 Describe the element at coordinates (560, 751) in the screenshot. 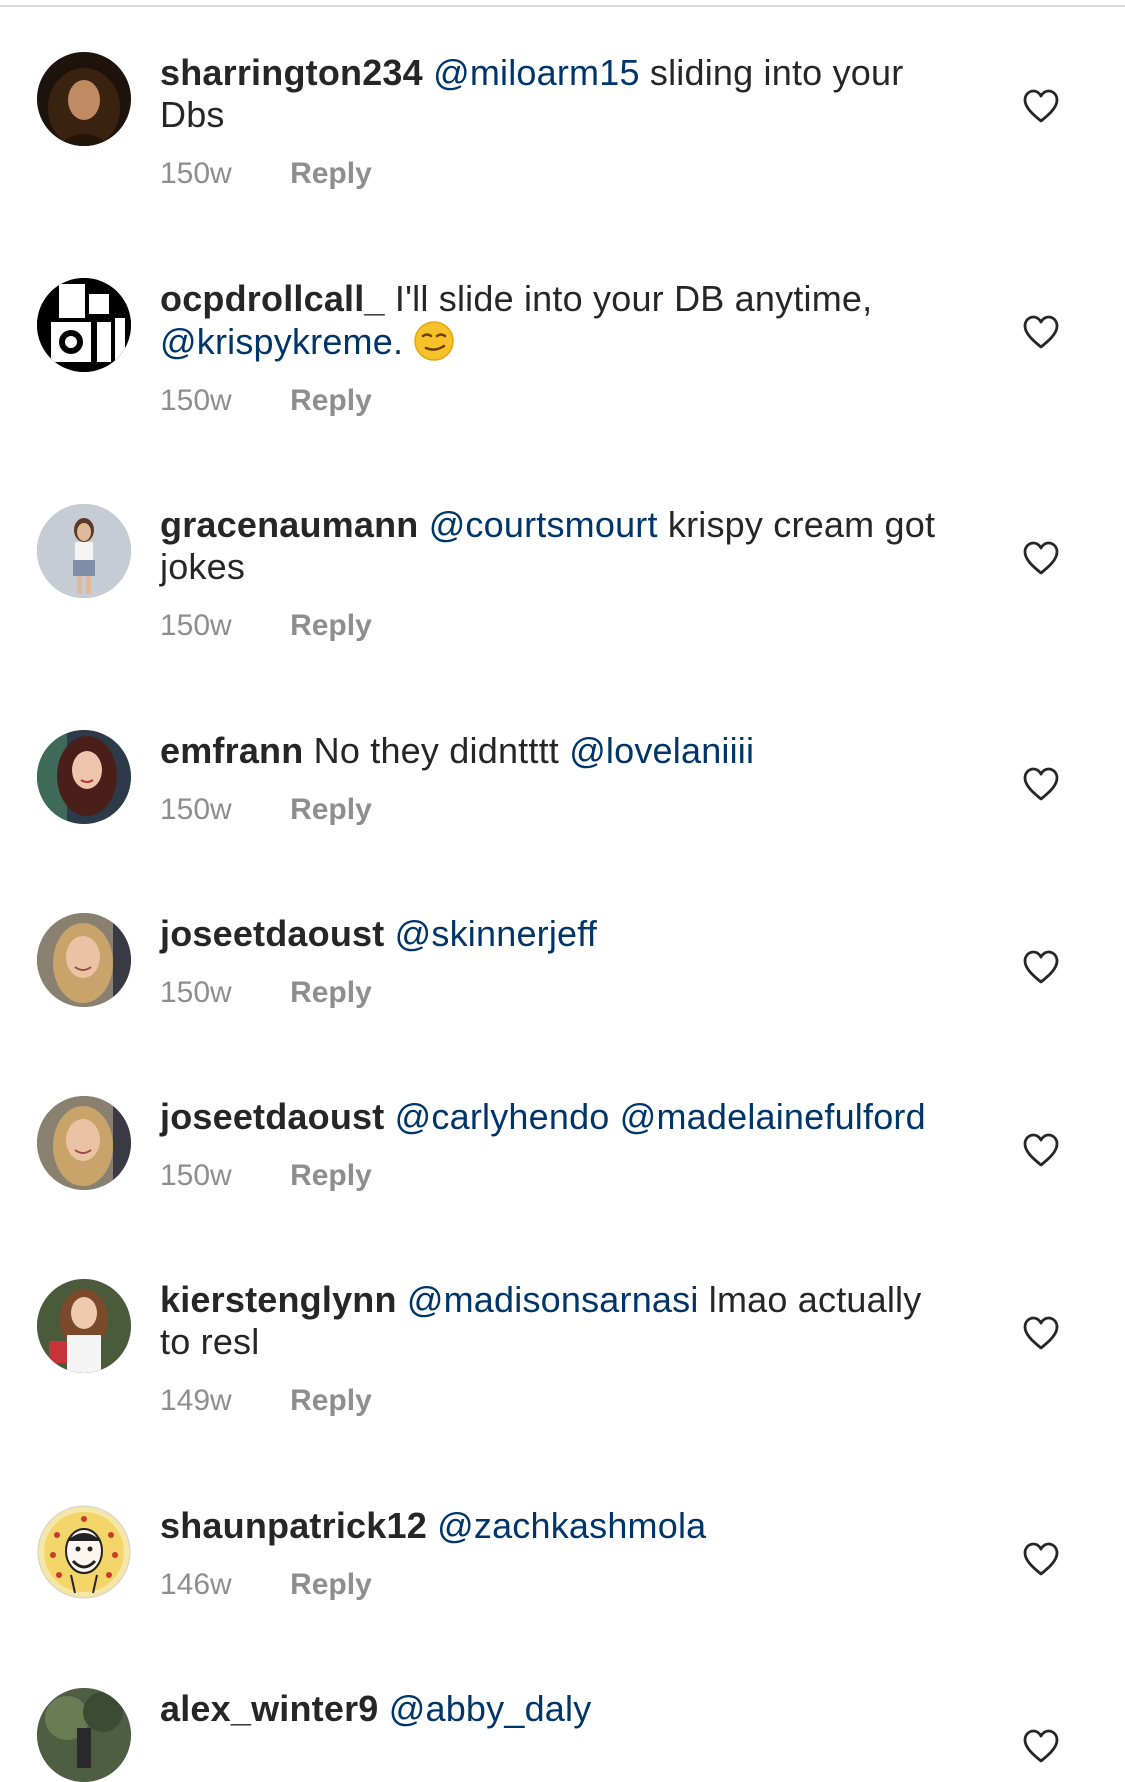

I see `comment-text: emfrann No they didntttt @lovelaniiii` at that location.